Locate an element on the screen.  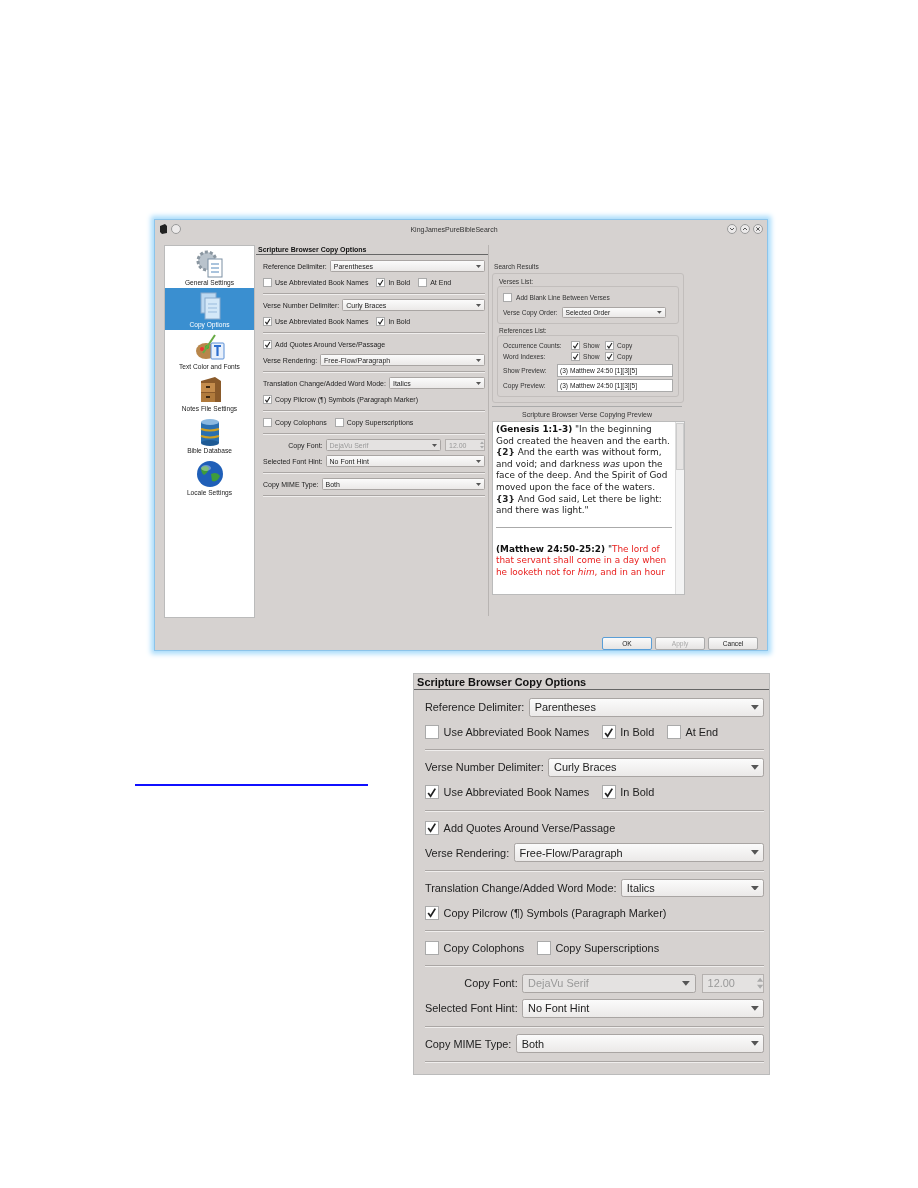
scrollbar is located at coordinates (679, 508).